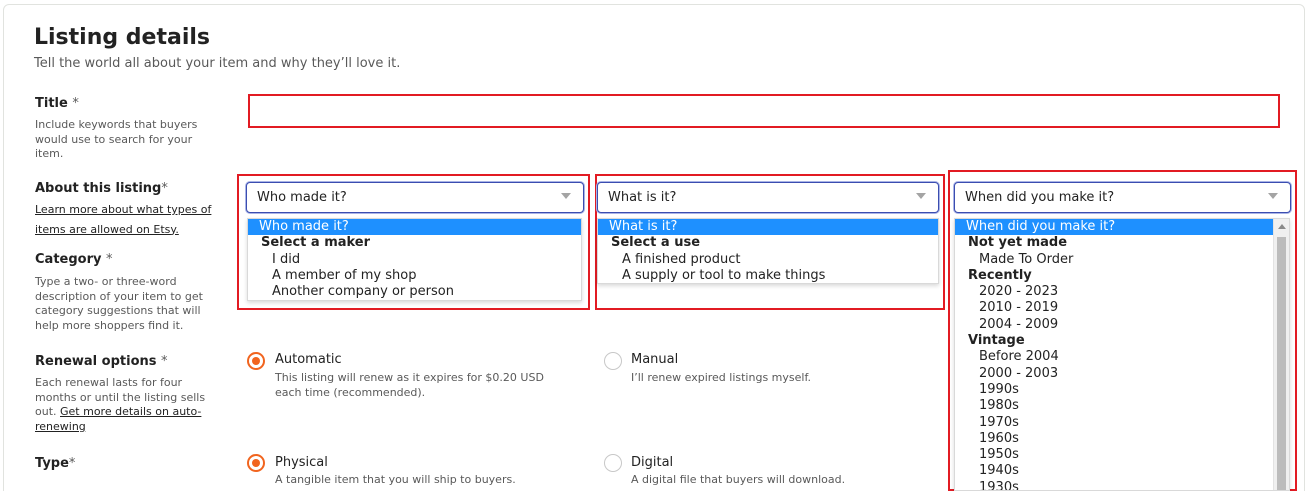  Describe the element at coordinates (256, 361) in the screenshot. I see `radio-automatic` at that location.